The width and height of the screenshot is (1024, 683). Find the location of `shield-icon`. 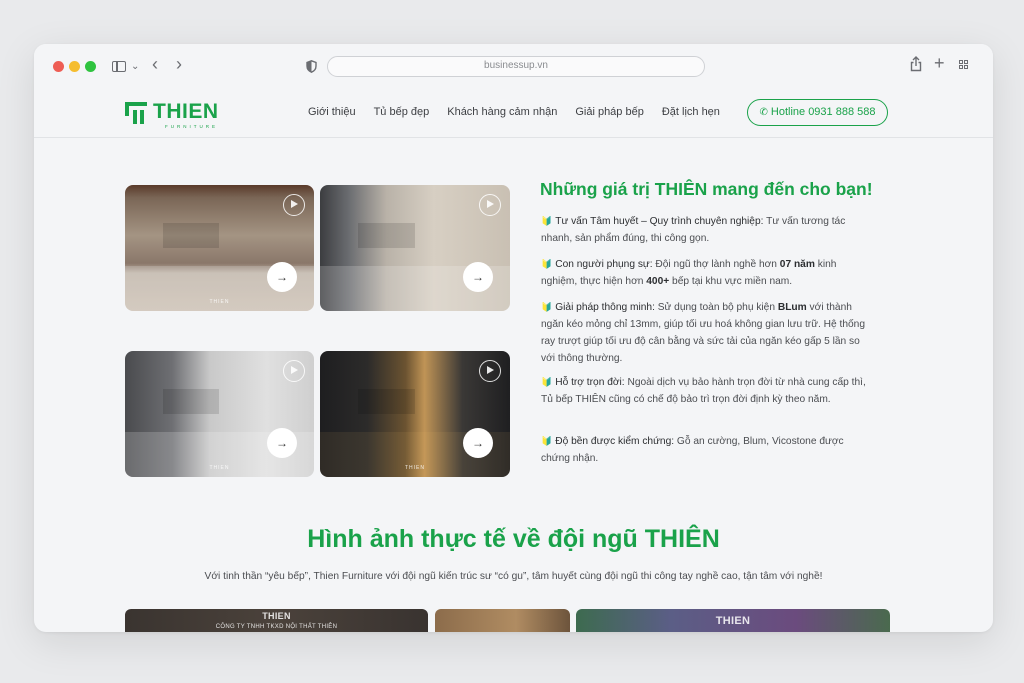

shield-icon is located at coordinates (311, 66).